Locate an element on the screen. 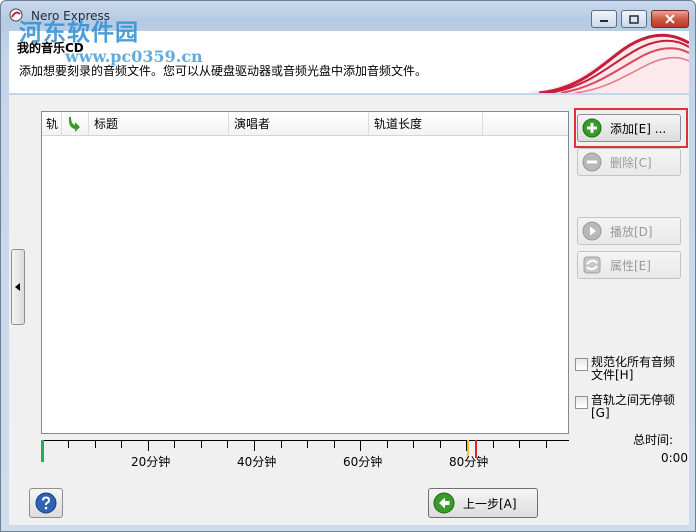 This screenshot has width=696, height=532. timeline-label-80: 80分钟 is located at coordinates (469, 462).